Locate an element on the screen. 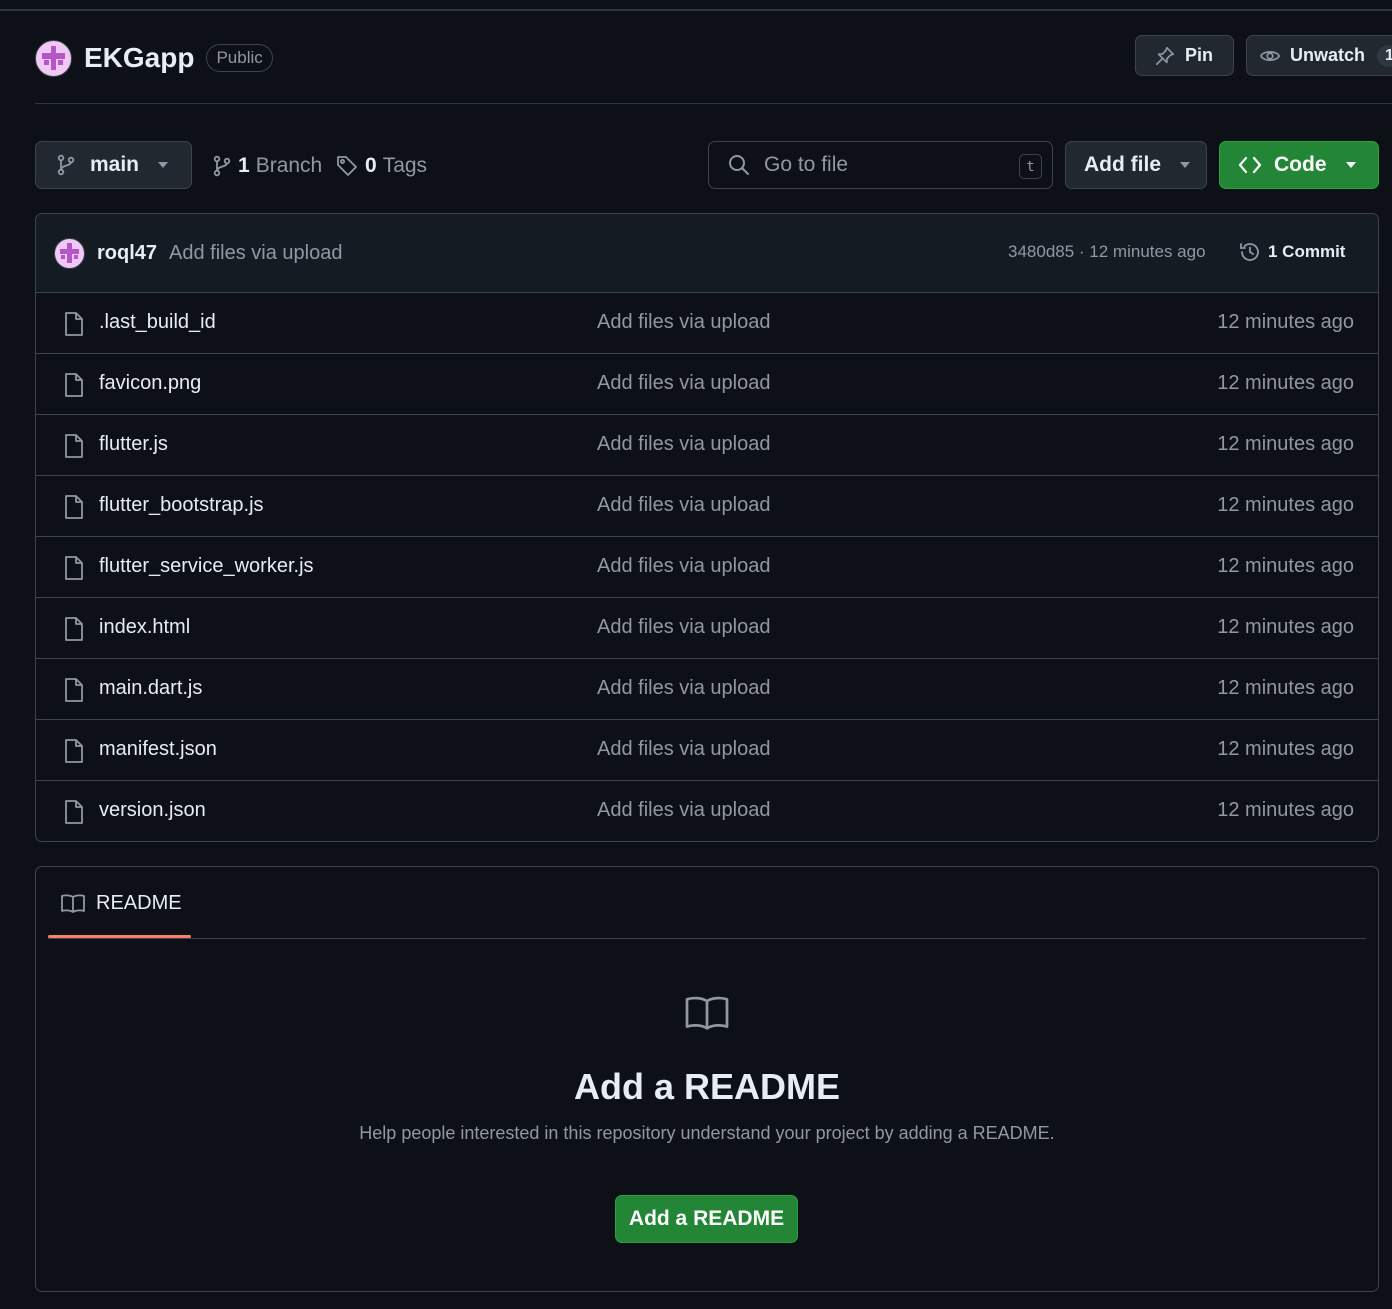 The image size is (1392, 1309). unwatch-button: Unwatch 1 is located at coordinates (1319, 55).